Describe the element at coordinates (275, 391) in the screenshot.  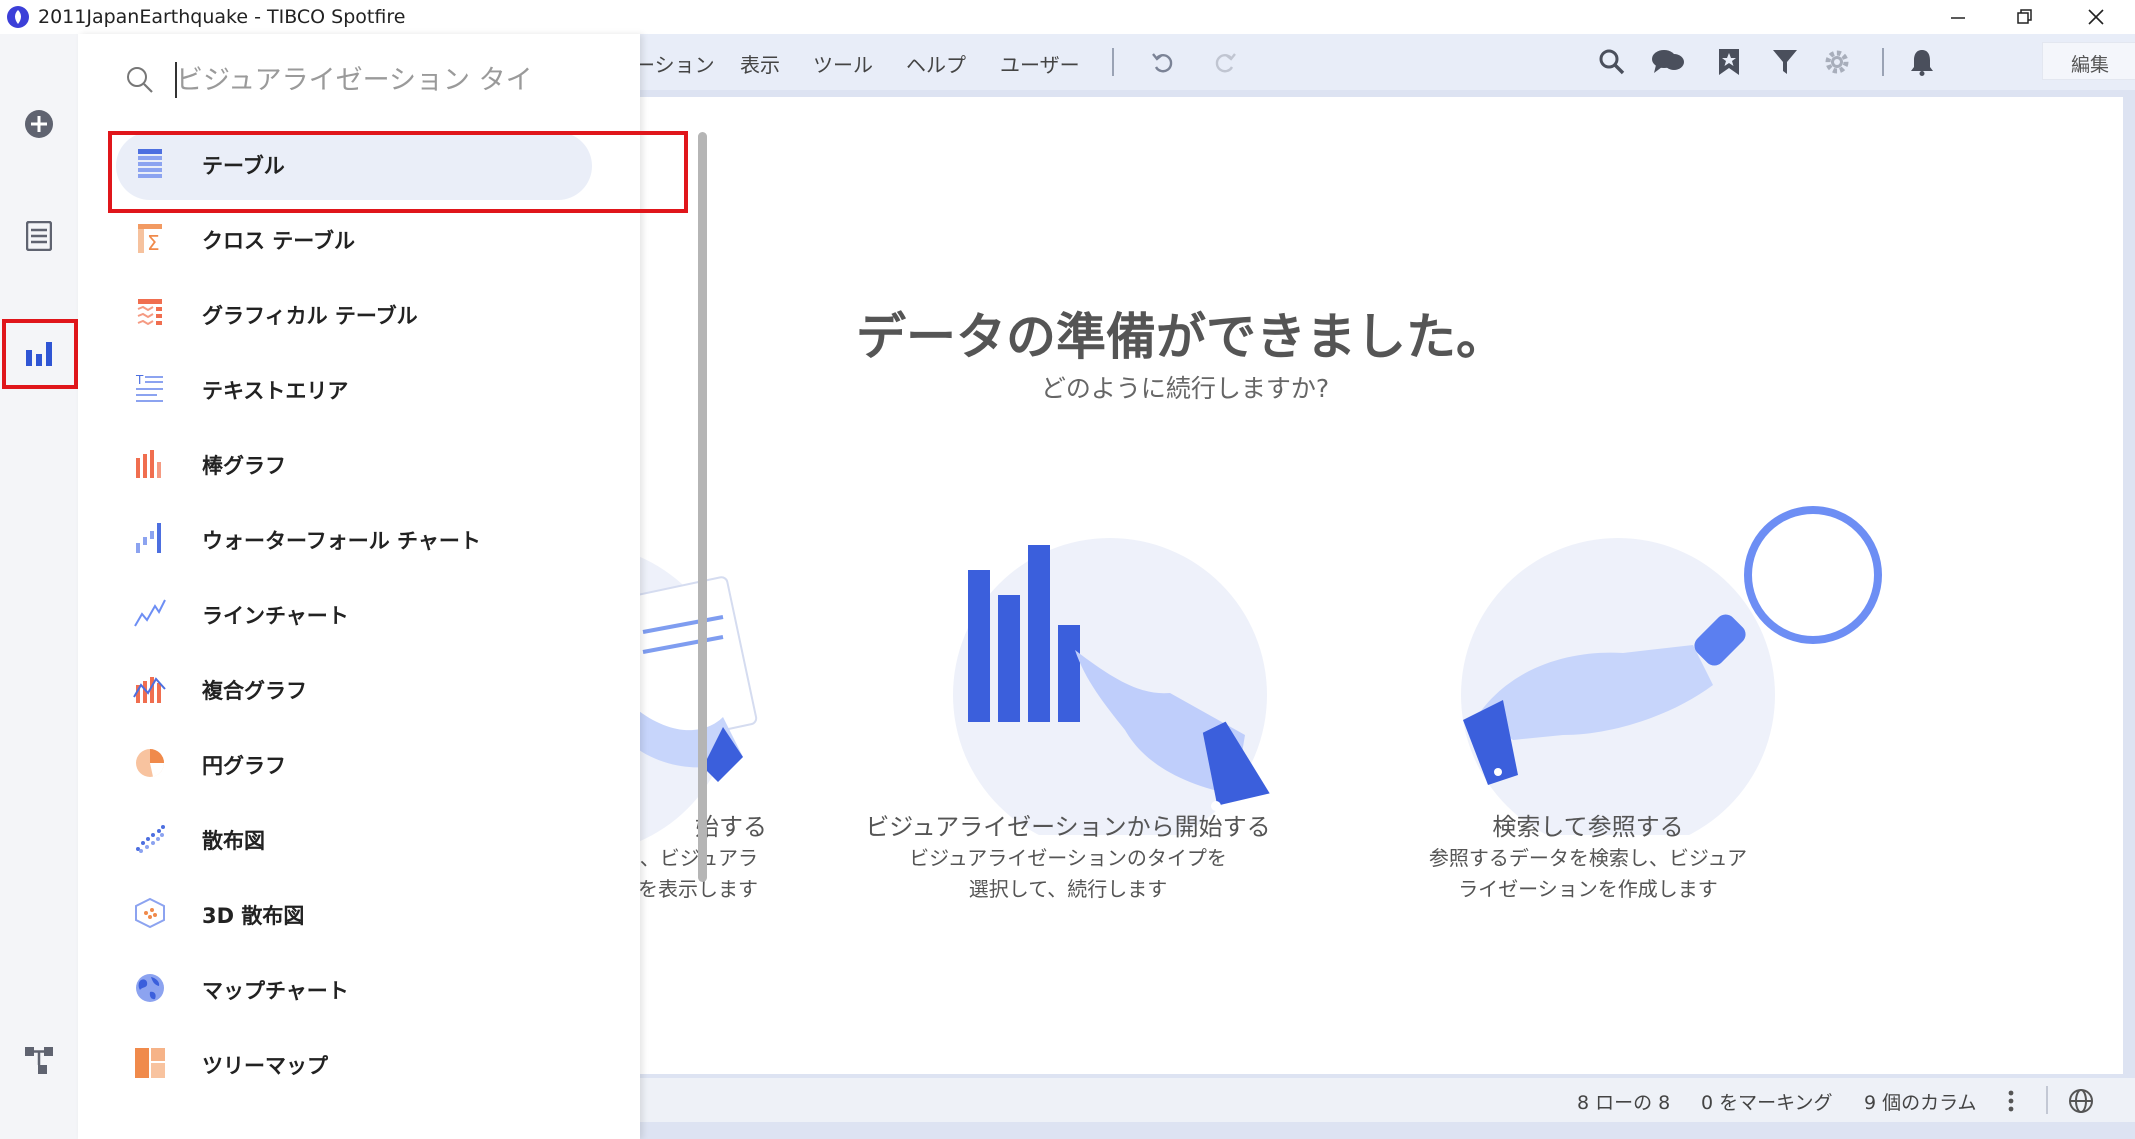
I see `vis-item-label: テキストエリア` at that location.